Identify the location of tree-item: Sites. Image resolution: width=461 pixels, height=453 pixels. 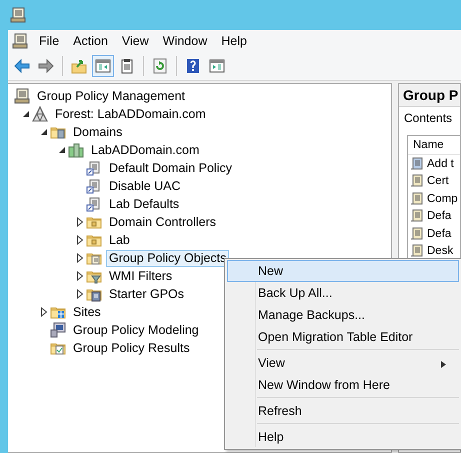
(87, 312).